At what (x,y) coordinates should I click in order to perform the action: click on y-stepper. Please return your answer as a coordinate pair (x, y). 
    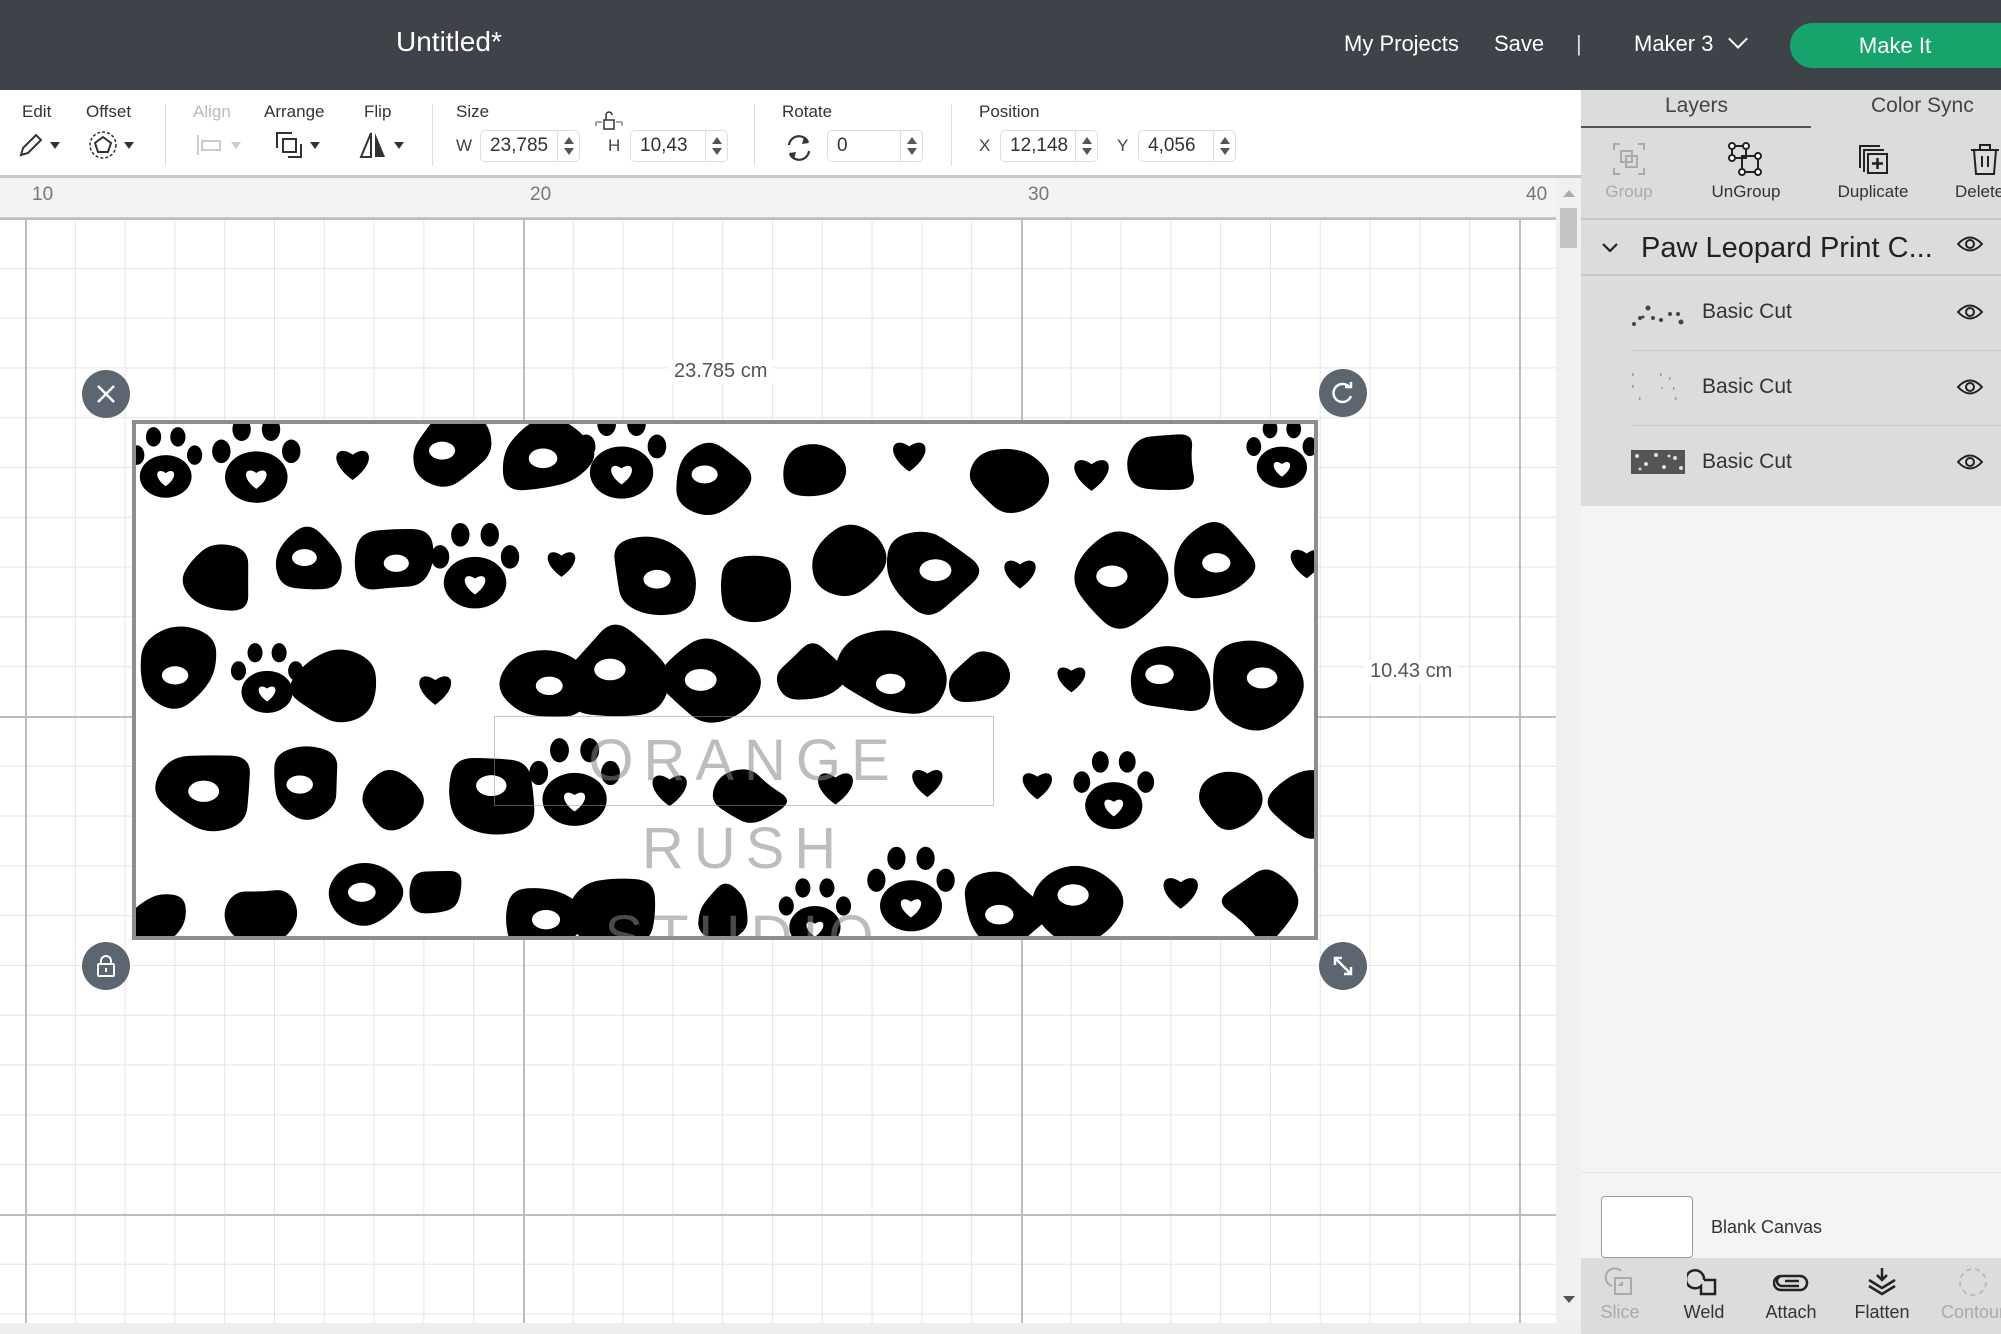
    Looking at the image, I should click on (1224, 146).